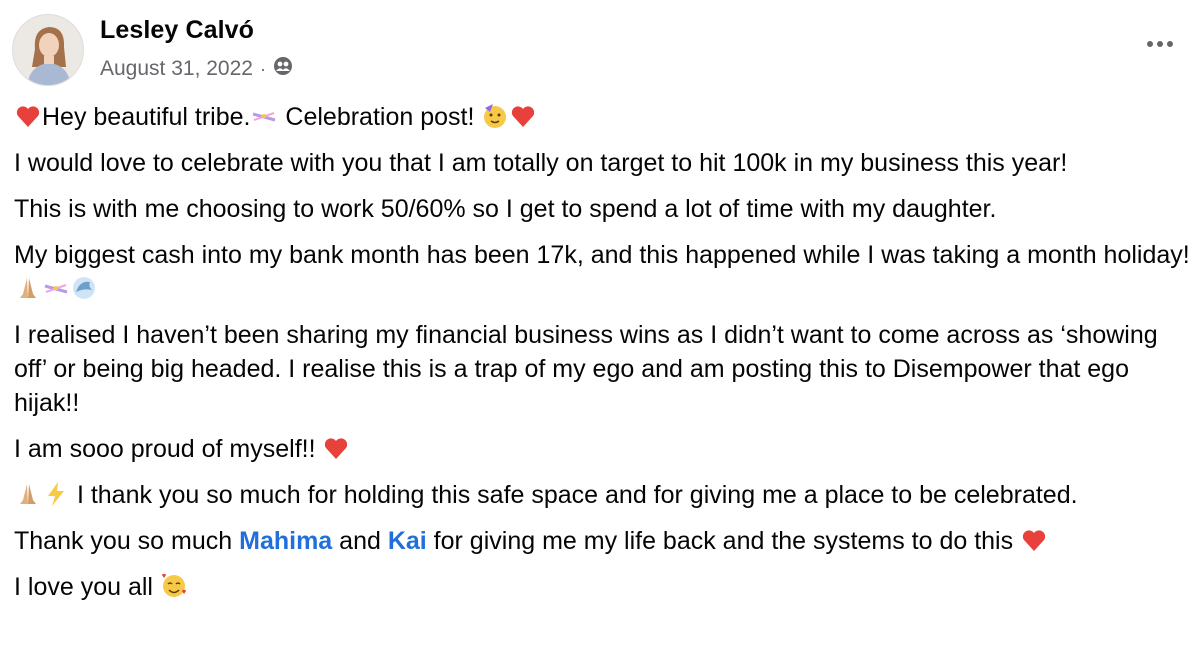 This screenshot has height=666, width=1200. Describe the element at coordinates (600, 50) in the screenshot. I see `post-header: Lesley Calvó August 31, 2022 ·` at that location.